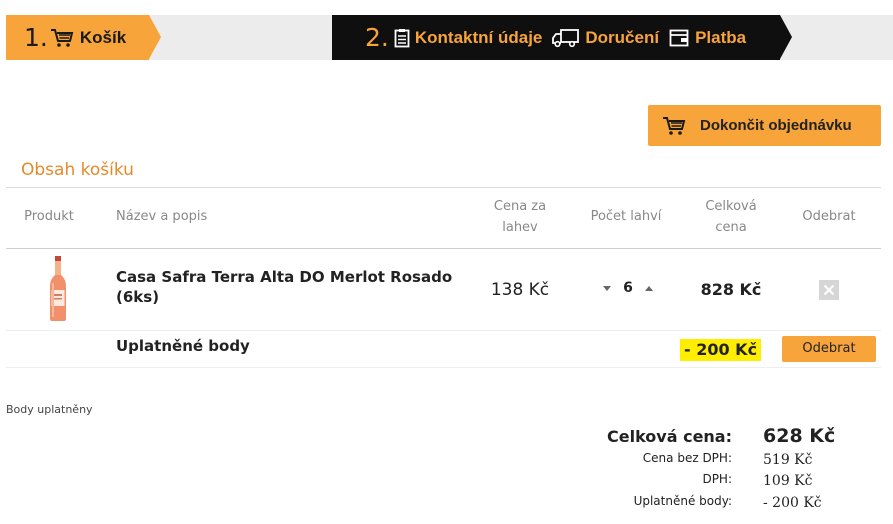 This screenshot has height=524, width=893. I want to click on wallet-icon, so click(679, 38).